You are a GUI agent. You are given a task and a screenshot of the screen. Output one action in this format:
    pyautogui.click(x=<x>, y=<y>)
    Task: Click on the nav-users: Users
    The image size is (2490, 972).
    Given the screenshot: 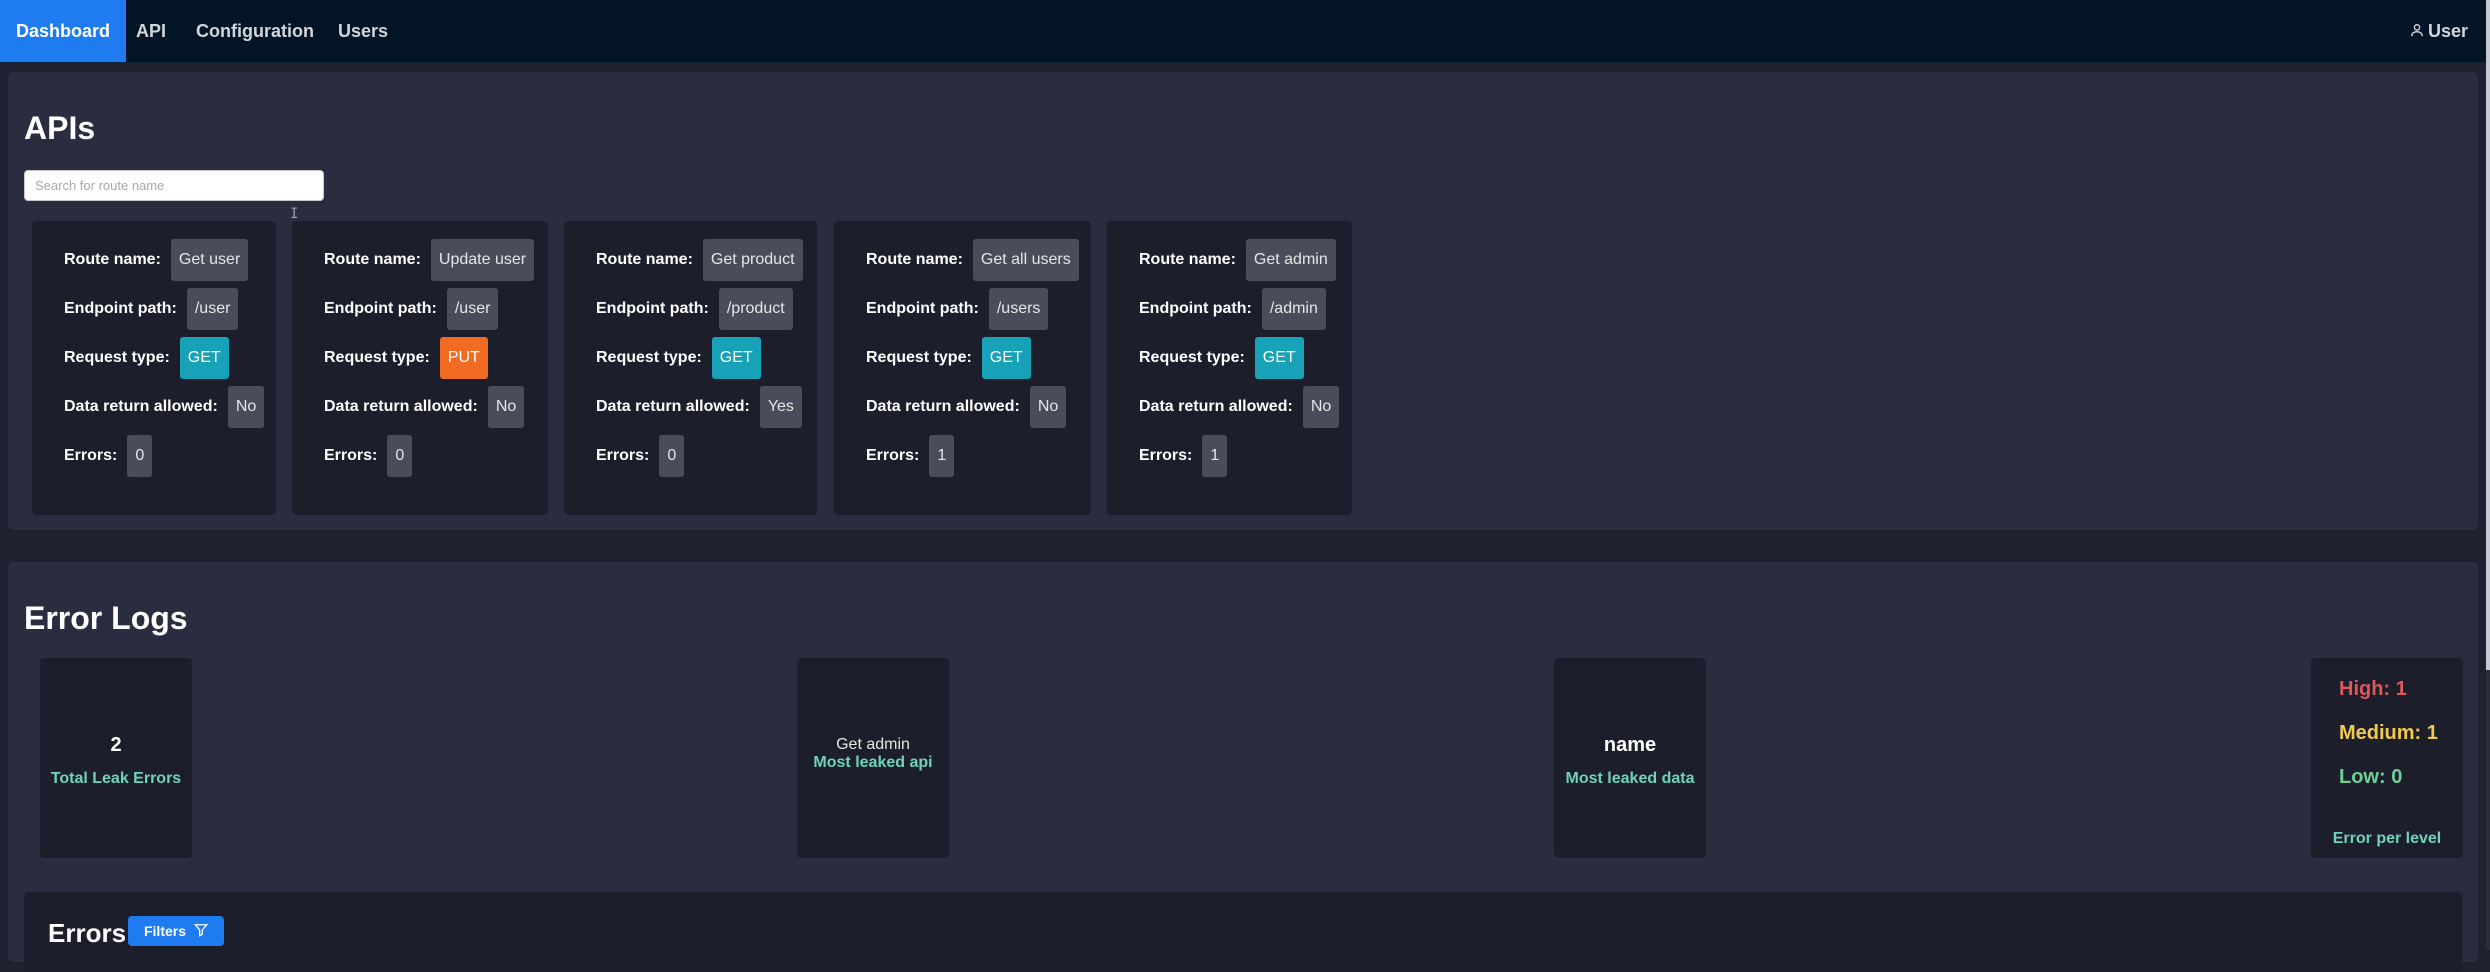 What is the action you would take?
    pyautogui.click(x=363, y=31)
    